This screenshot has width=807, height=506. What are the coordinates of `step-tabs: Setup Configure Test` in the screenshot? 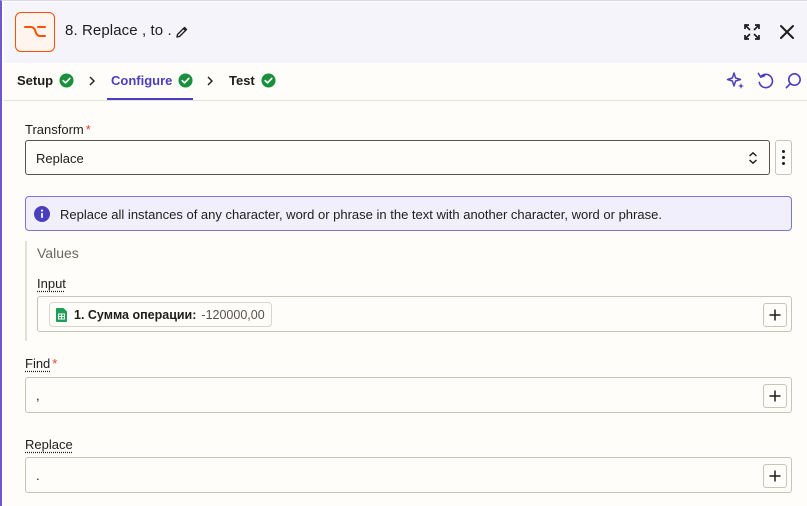 It's located at (405, 82).